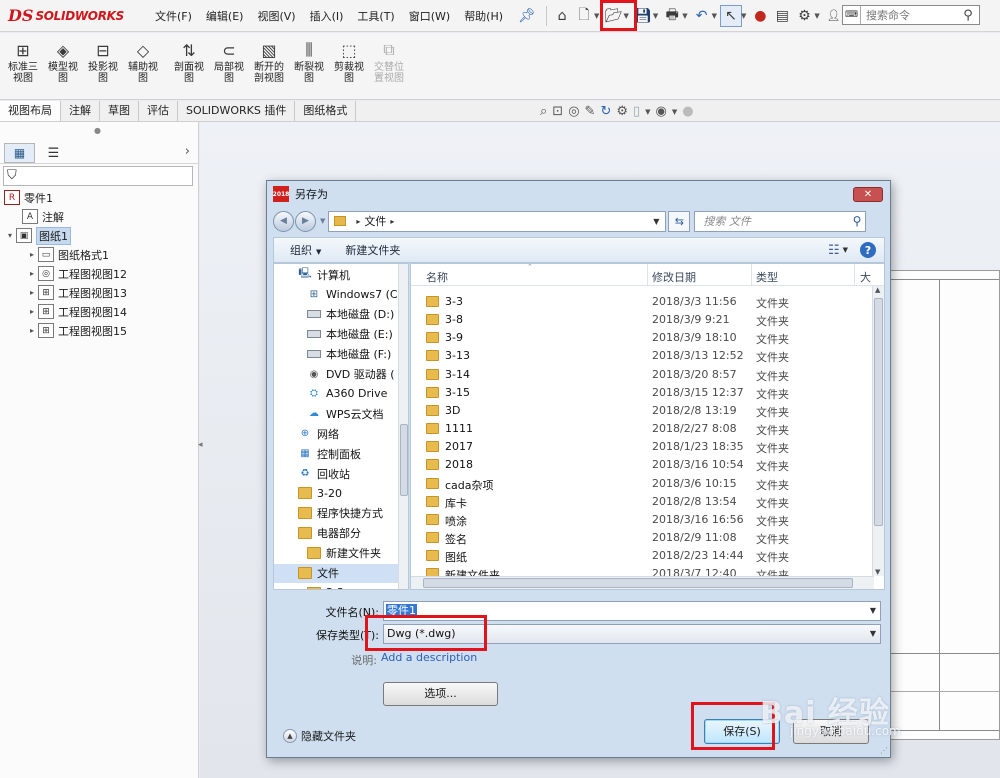  What do you see at coordinates (43, 216) in the screenshot?
I see `tree-item: A 注解` at bounding box center [43, 216].